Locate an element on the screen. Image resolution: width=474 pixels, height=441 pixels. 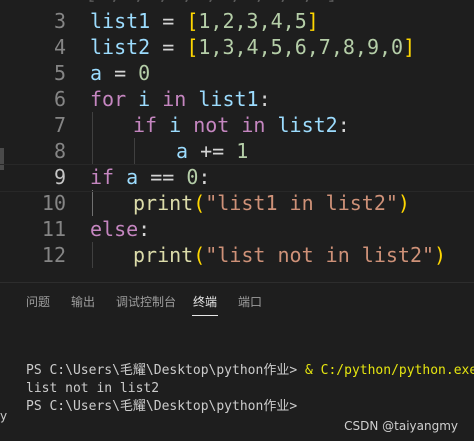
code-line: 5 a = 0 is located at coordinates (237, 73).